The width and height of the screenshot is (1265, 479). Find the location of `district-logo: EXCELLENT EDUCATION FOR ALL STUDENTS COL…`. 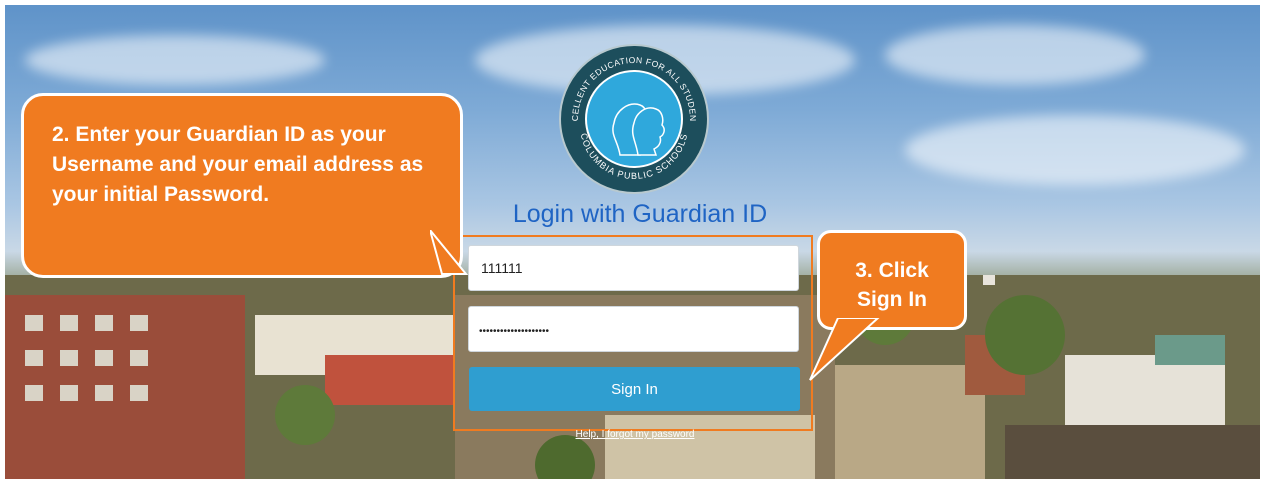

district-logo: EXCELLENT EDUCATION FOR ALL STUDENTS COL… is located at coordinates (633, 118).